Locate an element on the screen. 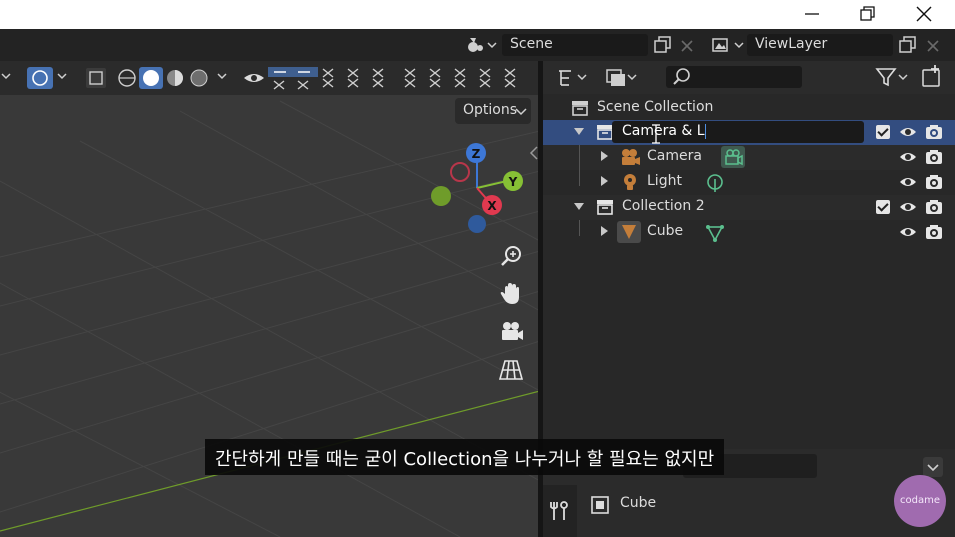 This screenshot has width=955, height=537. close-window-button is located at coordinates (924, 14).